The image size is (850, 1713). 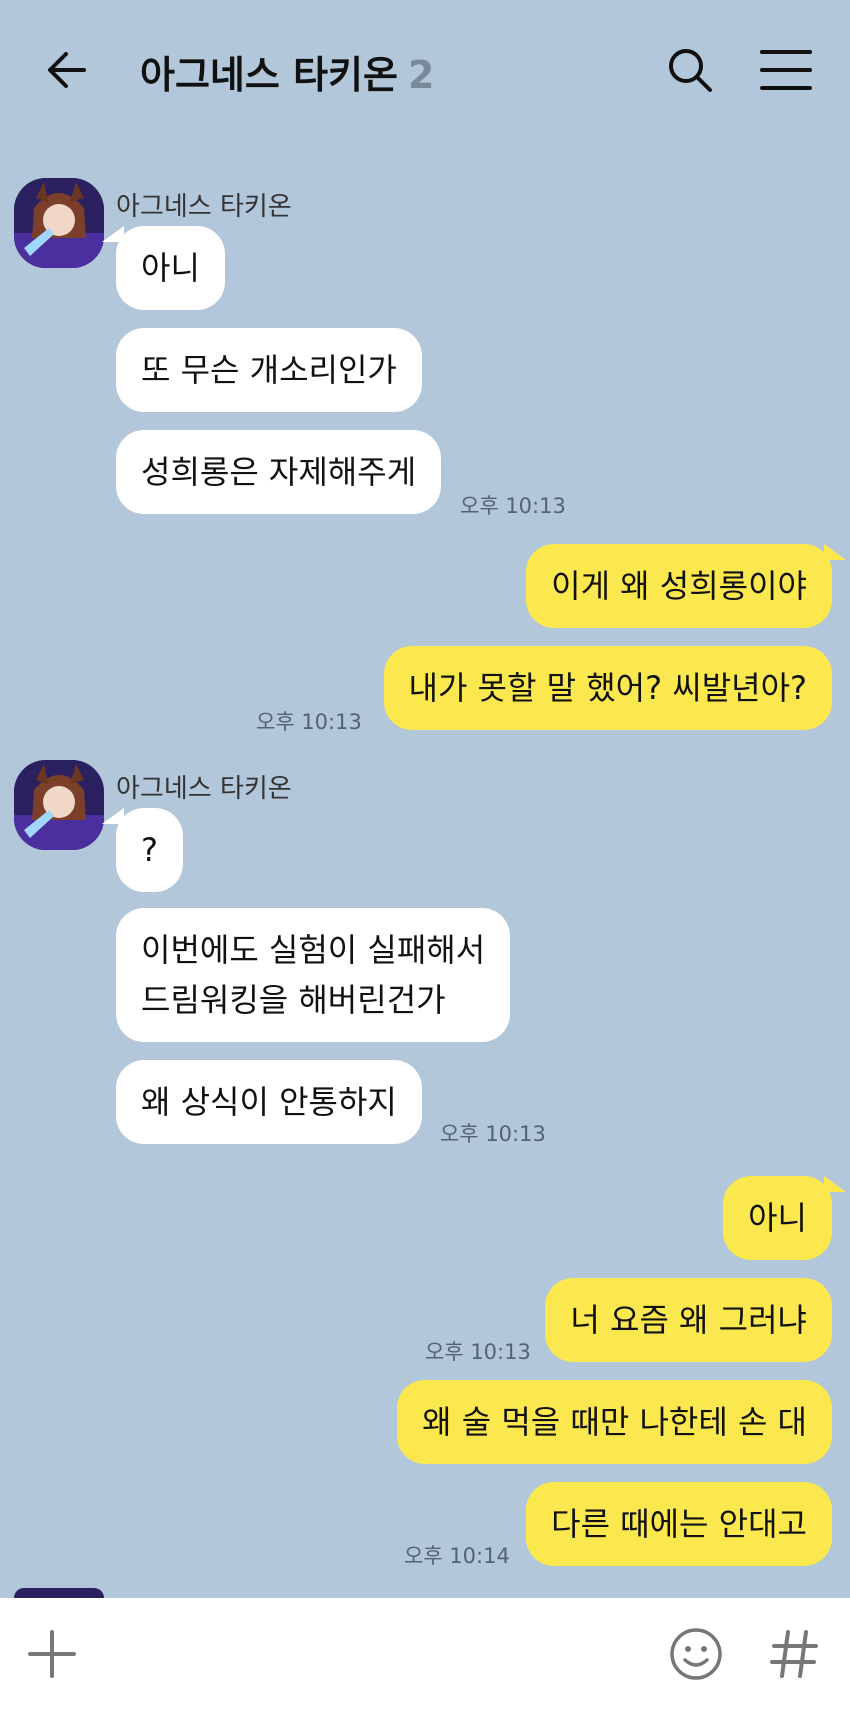 I want to click on chat-title: 아그네스 타키온 2, so click(x=287, y=71).